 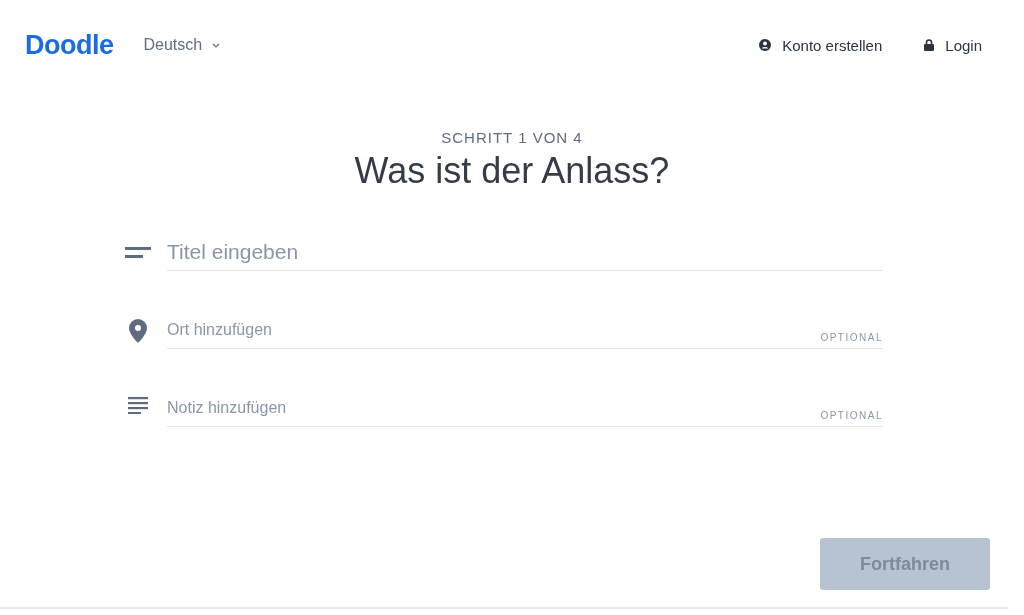 I want to click on short-lines-icon, so click(x=138, y=252).